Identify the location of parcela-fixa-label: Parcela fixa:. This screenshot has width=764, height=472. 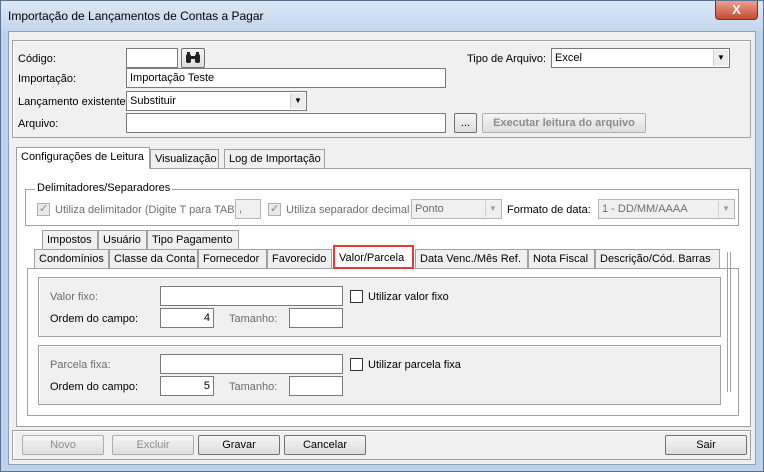
(80, 365).